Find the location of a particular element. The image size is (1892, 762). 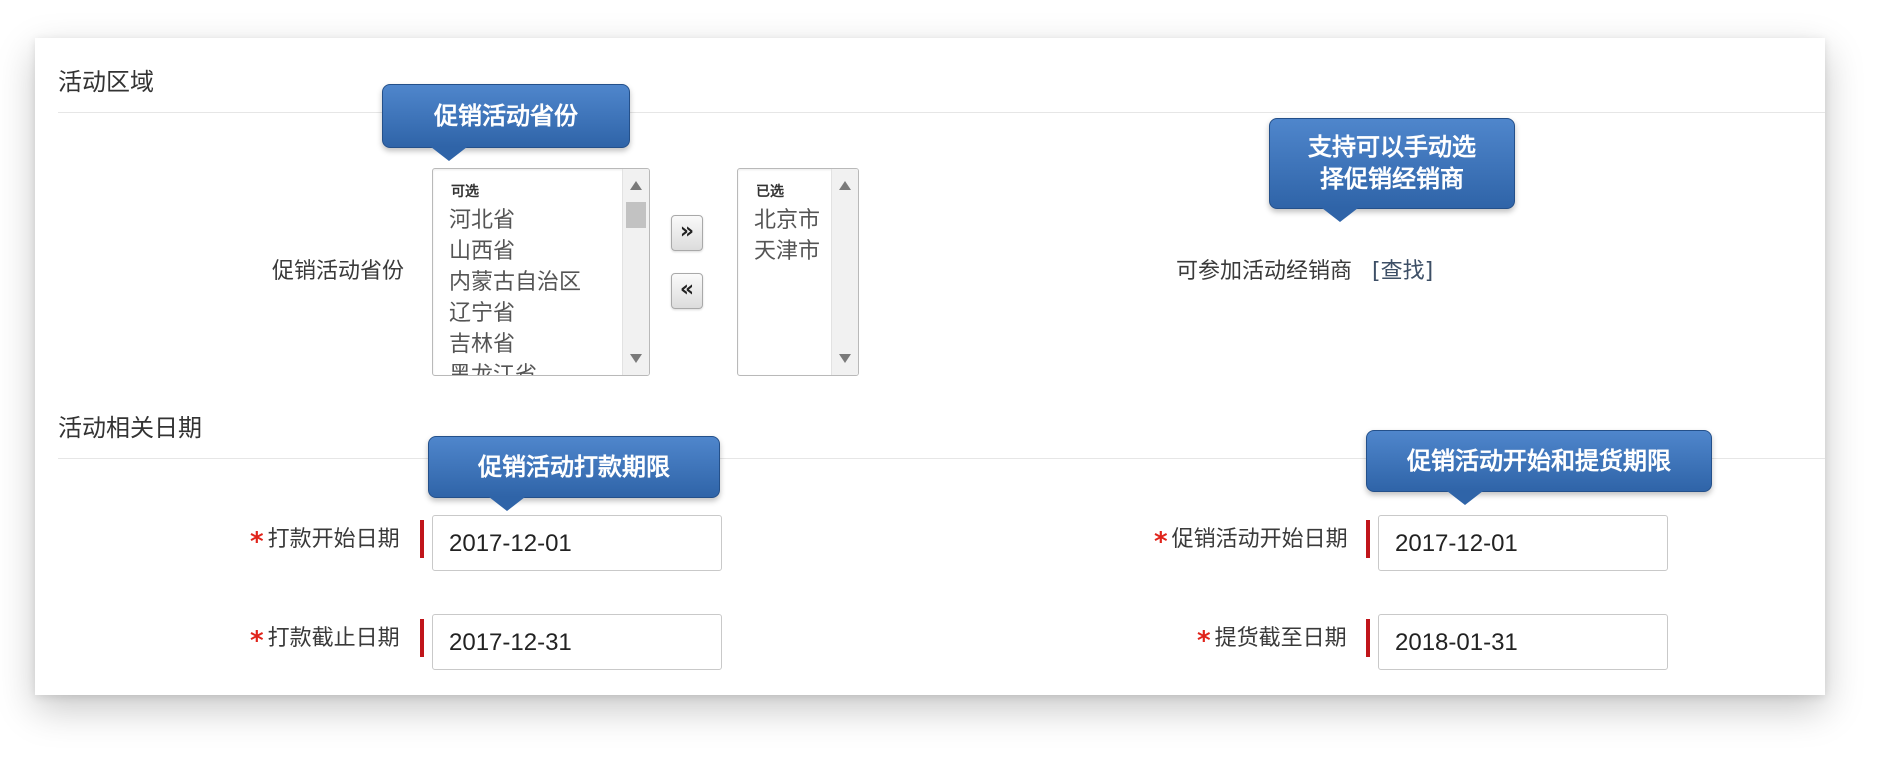

payment-start-label: * 打款开始日期 is located at coordinates (325, 539).